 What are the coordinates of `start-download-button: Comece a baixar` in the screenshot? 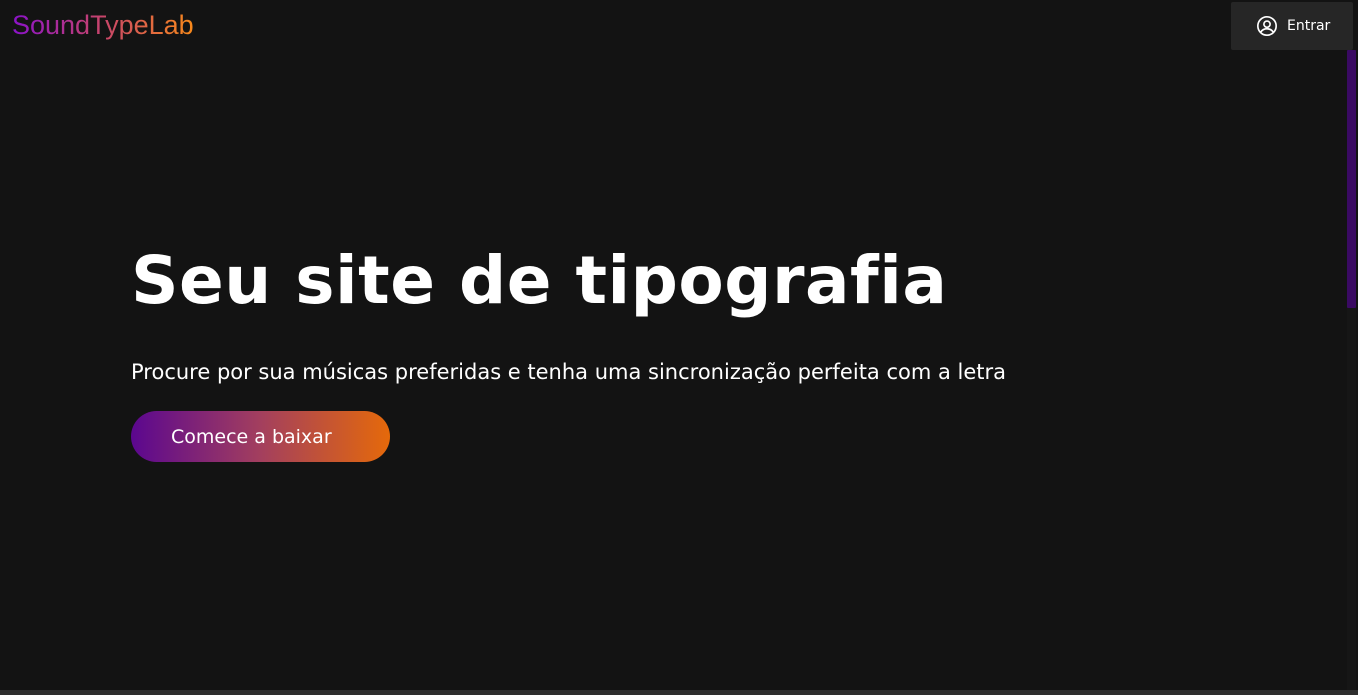 It's located at (260, 436).